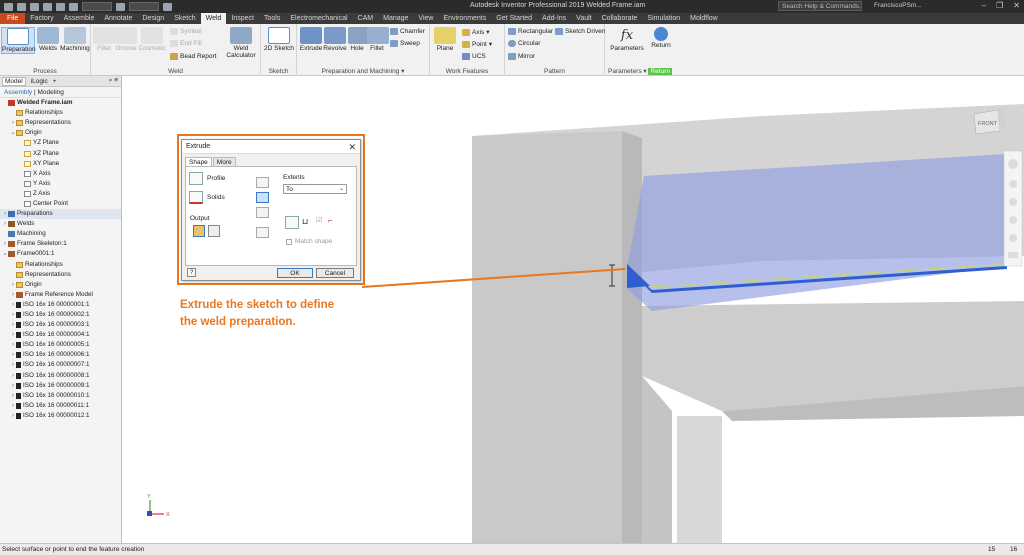 The height and width of the screenshot is (555, 1024). I want to click on axis-button: Axis ▾, so click(476, 32).